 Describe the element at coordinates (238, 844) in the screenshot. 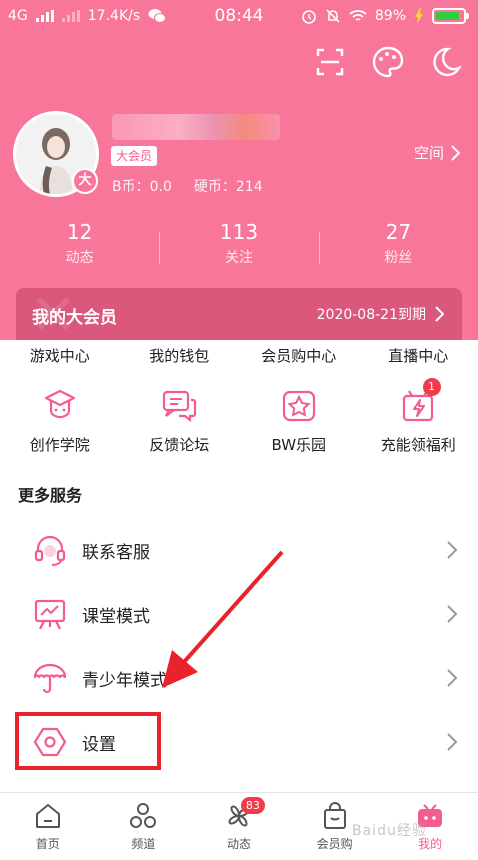

I see `tab-label: 动态` at that location.